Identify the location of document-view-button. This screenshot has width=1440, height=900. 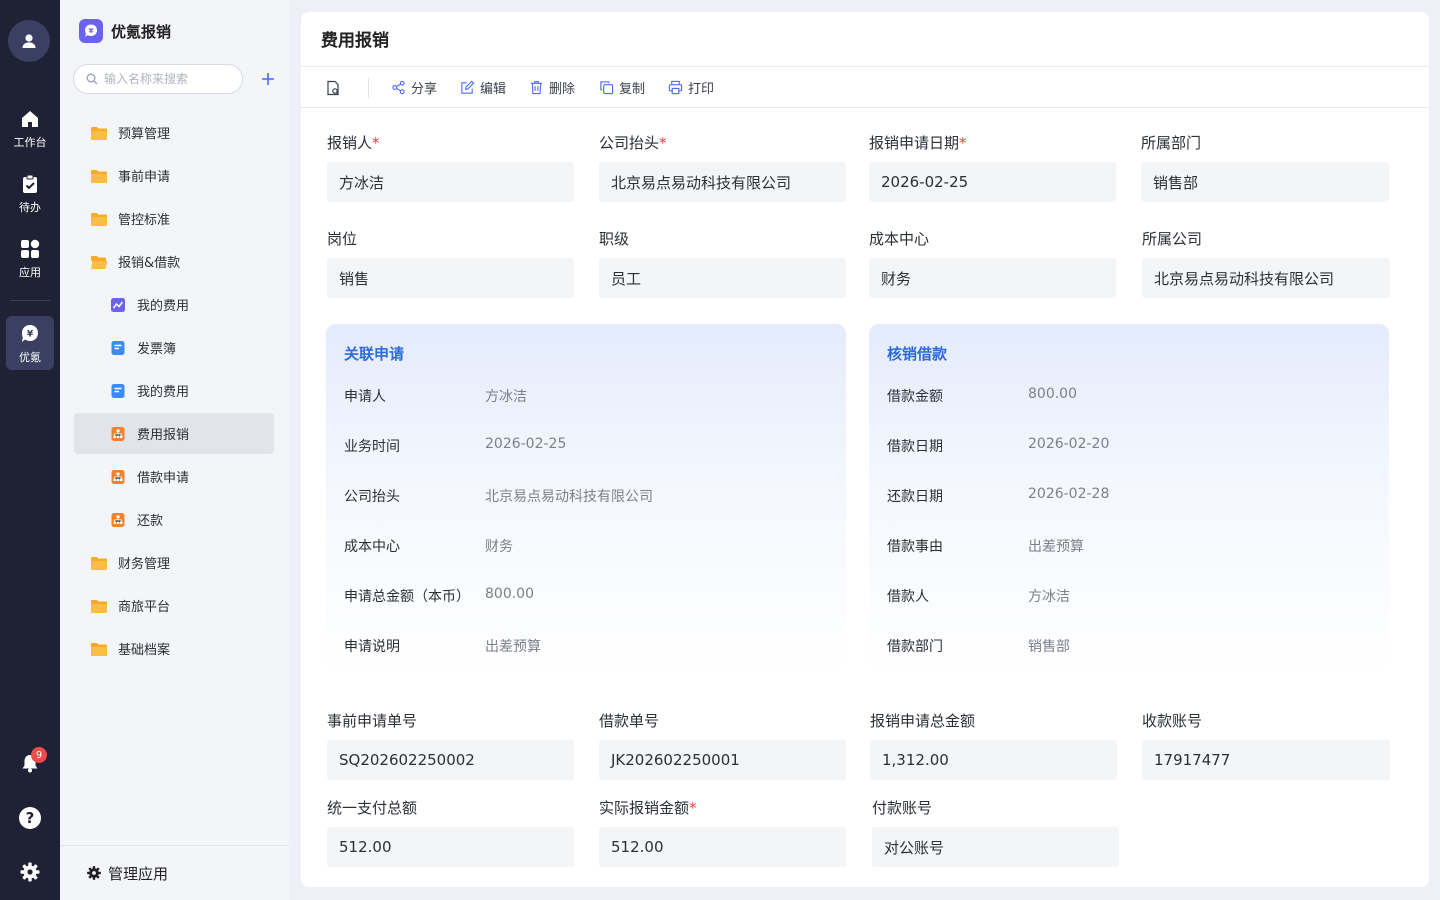
(333, 87).